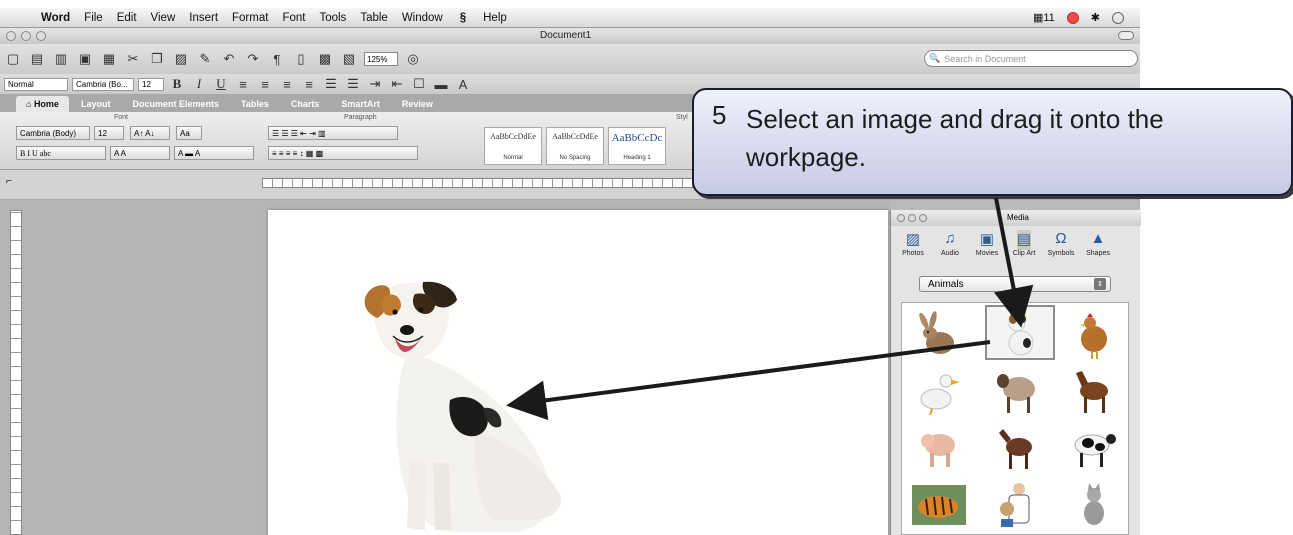  What do you see at coordinates (748, 380) in the screenshot?
I see `drag-arrow` at bounding box center [748, 380].